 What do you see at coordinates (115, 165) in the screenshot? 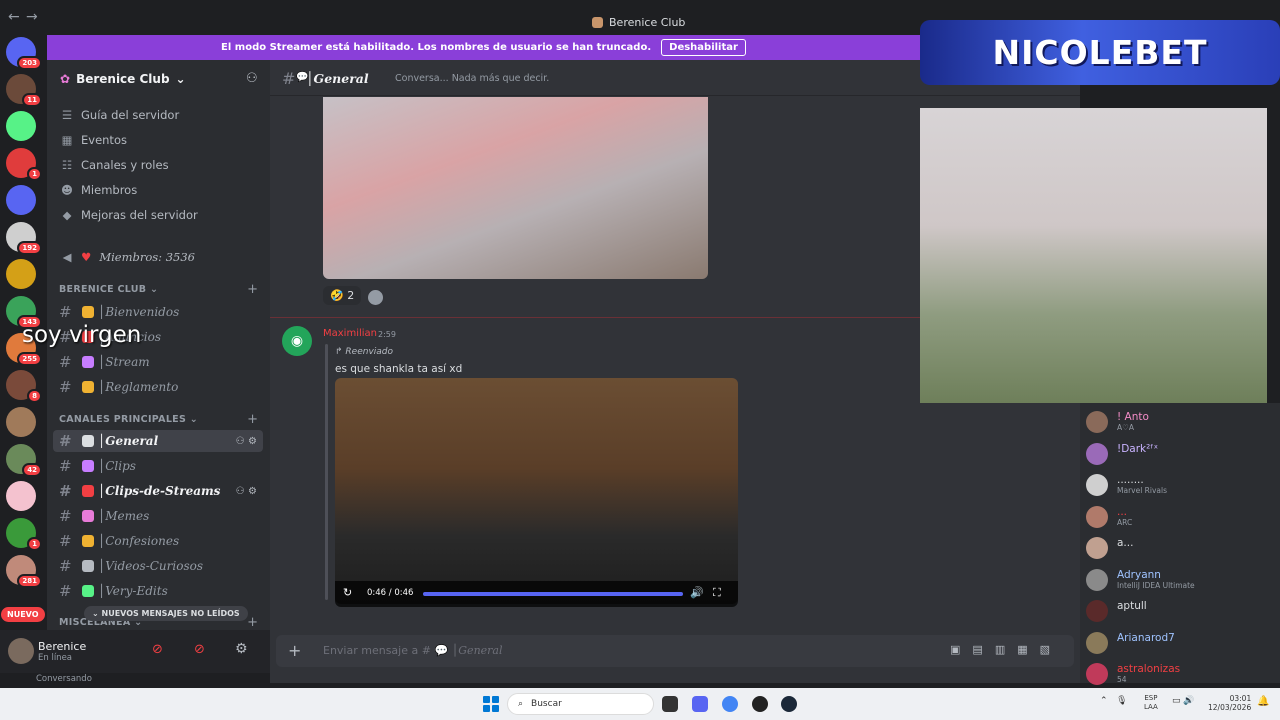
I see `menu-item: ☷ Canales y roles` at bounding box center [115, 165].